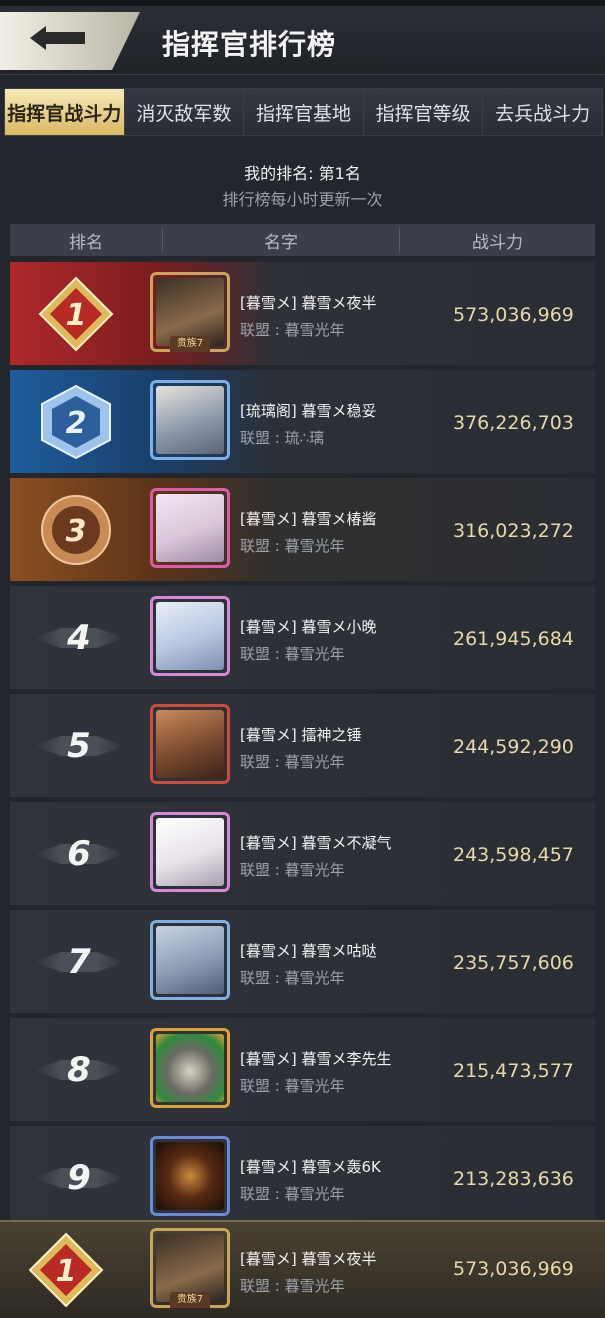 The image size is (605, 1318). I want to click on column-header: 排名 名字 战斗力, so click(302, 240).